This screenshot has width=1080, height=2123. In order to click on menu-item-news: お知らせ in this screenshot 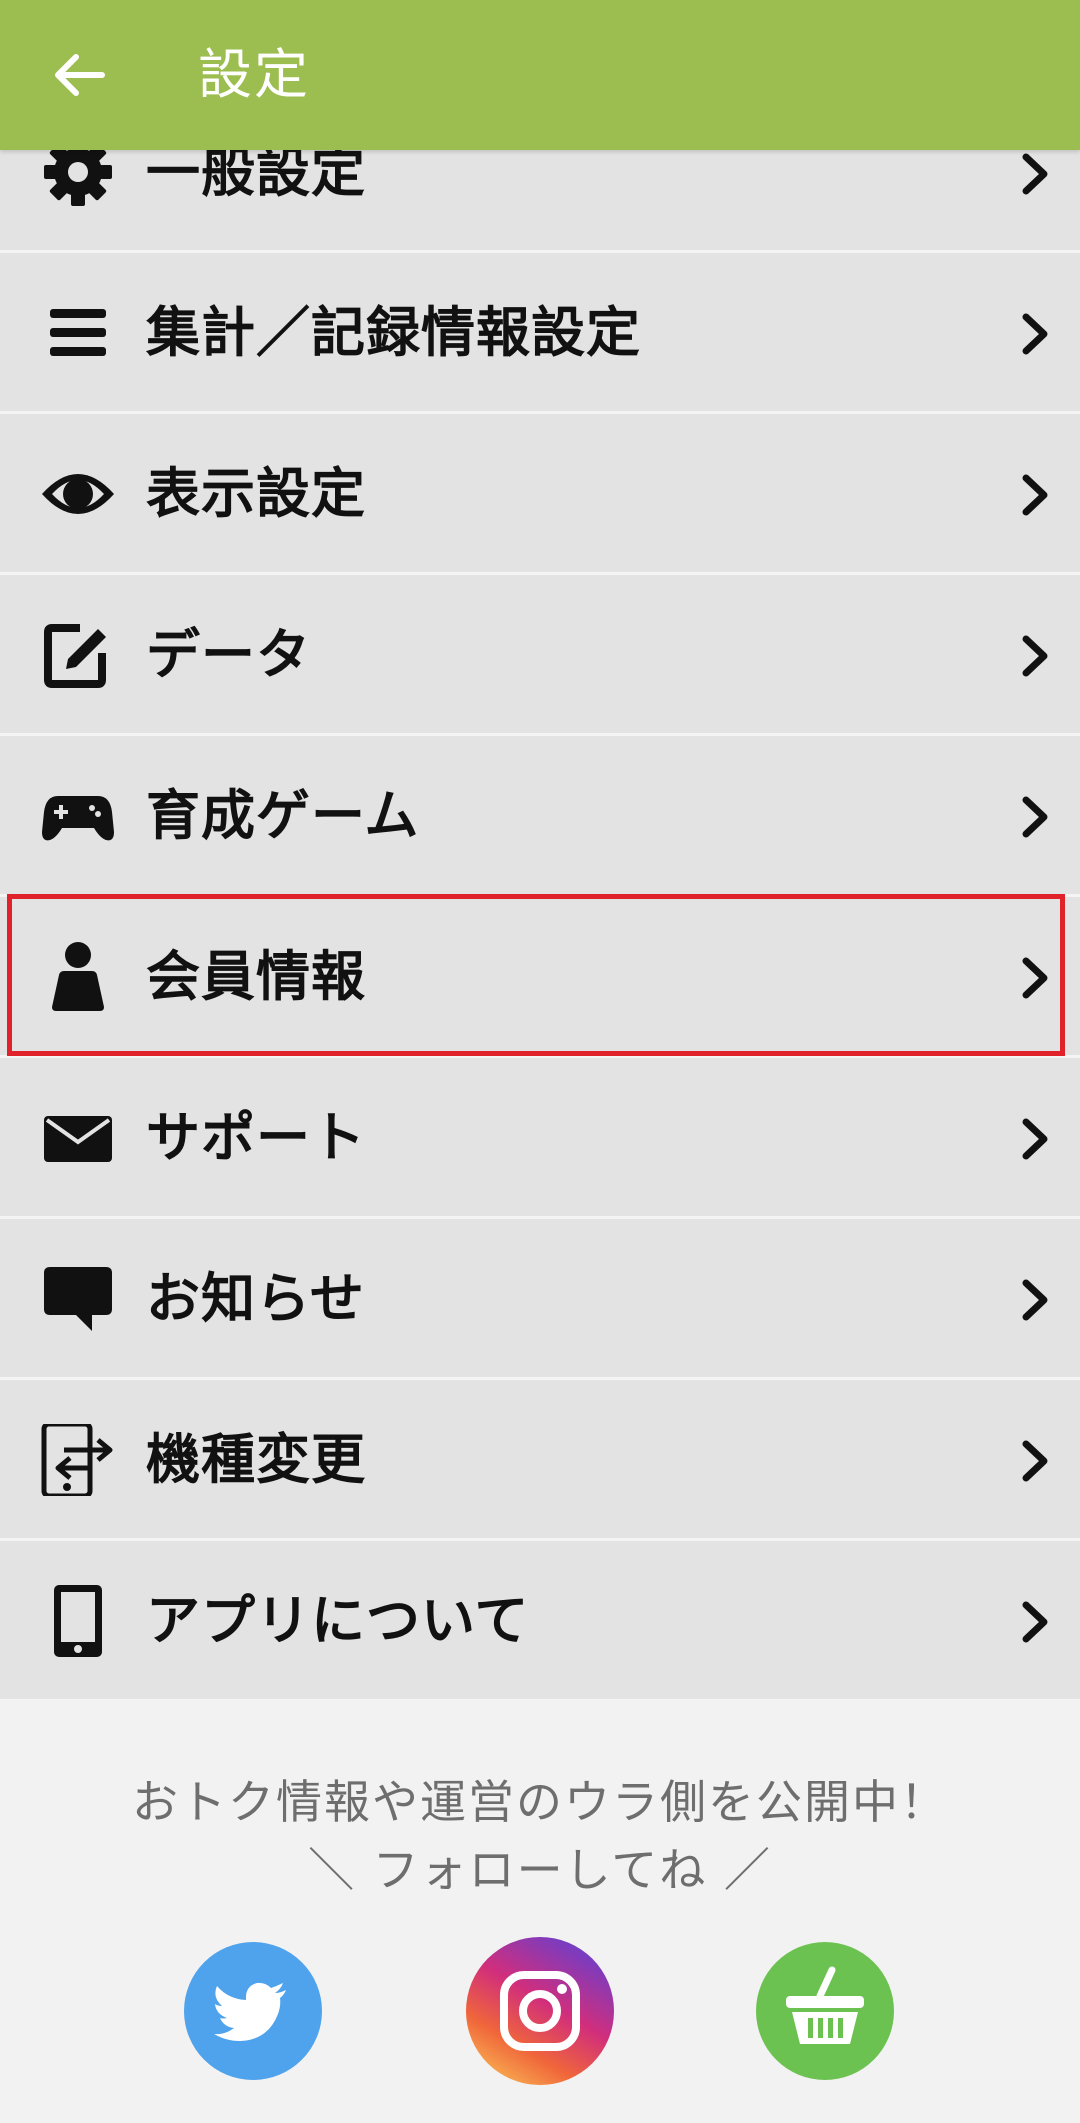, I will do `click(540, 1299)`.